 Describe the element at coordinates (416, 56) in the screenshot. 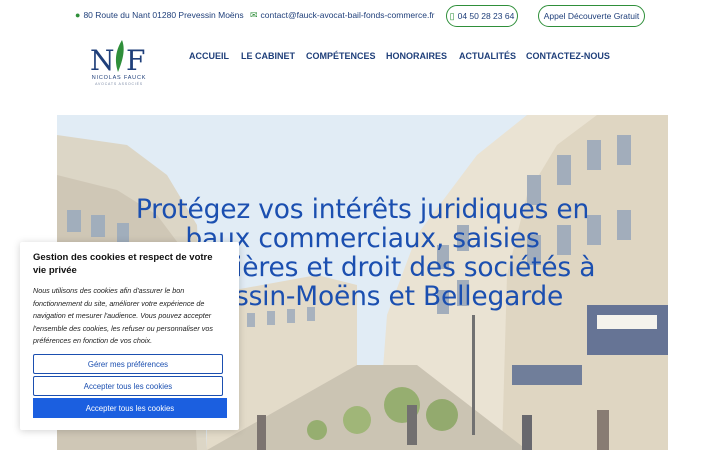

I see `nav-honoraires: HONORAIRES` at that location.